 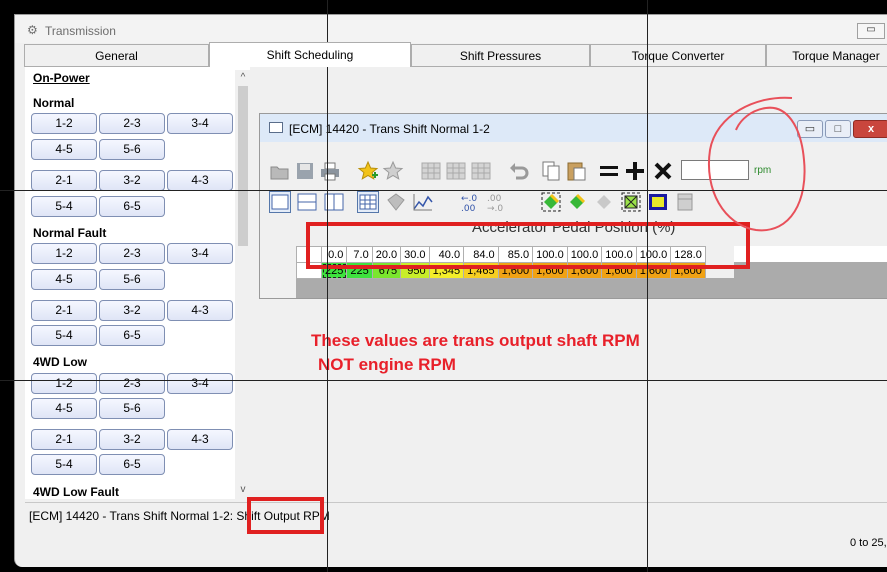 I want to click on ecm-close-button: x, so click(x=870, y=129).